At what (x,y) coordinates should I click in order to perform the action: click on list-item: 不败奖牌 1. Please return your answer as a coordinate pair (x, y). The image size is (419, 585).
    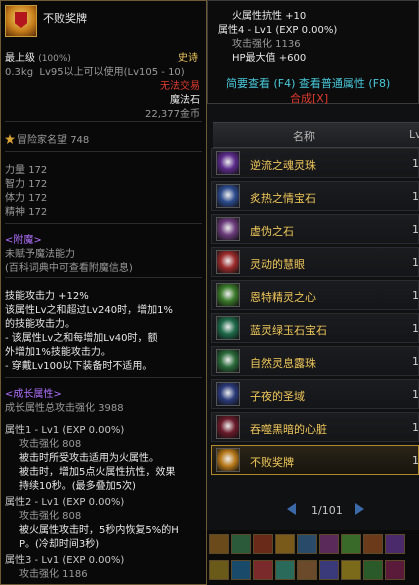
    Looking at the image, I should click on (315, 460).